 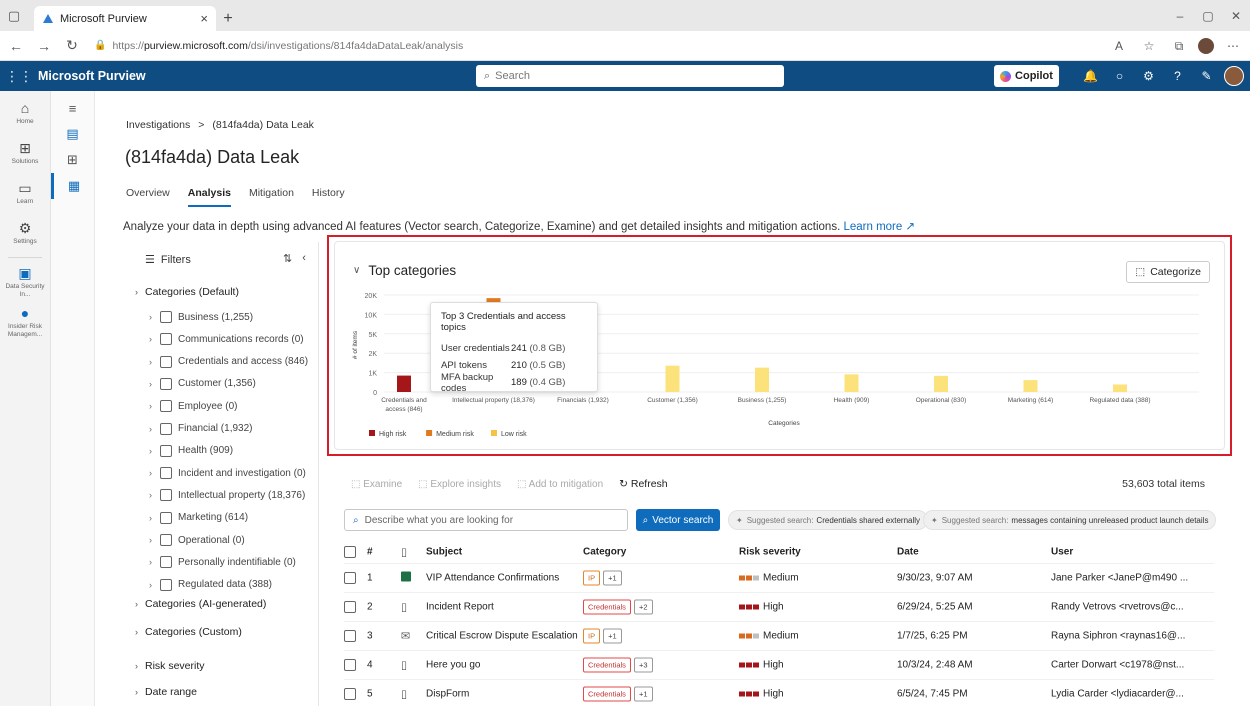 What do you see at coordinates (643, 607) in the screenshot?
I see `category-more-tag: +2` at bounding box center [643, 607].